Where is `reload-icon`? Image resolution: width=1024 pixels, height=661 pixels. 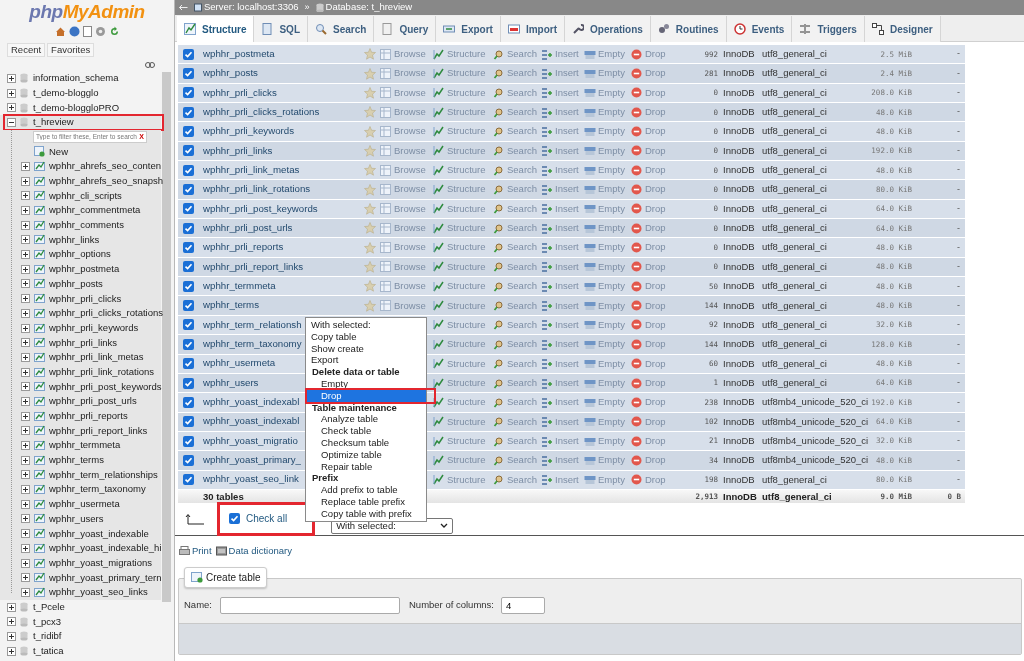 reload-icon is located at coordinates (114, 31).